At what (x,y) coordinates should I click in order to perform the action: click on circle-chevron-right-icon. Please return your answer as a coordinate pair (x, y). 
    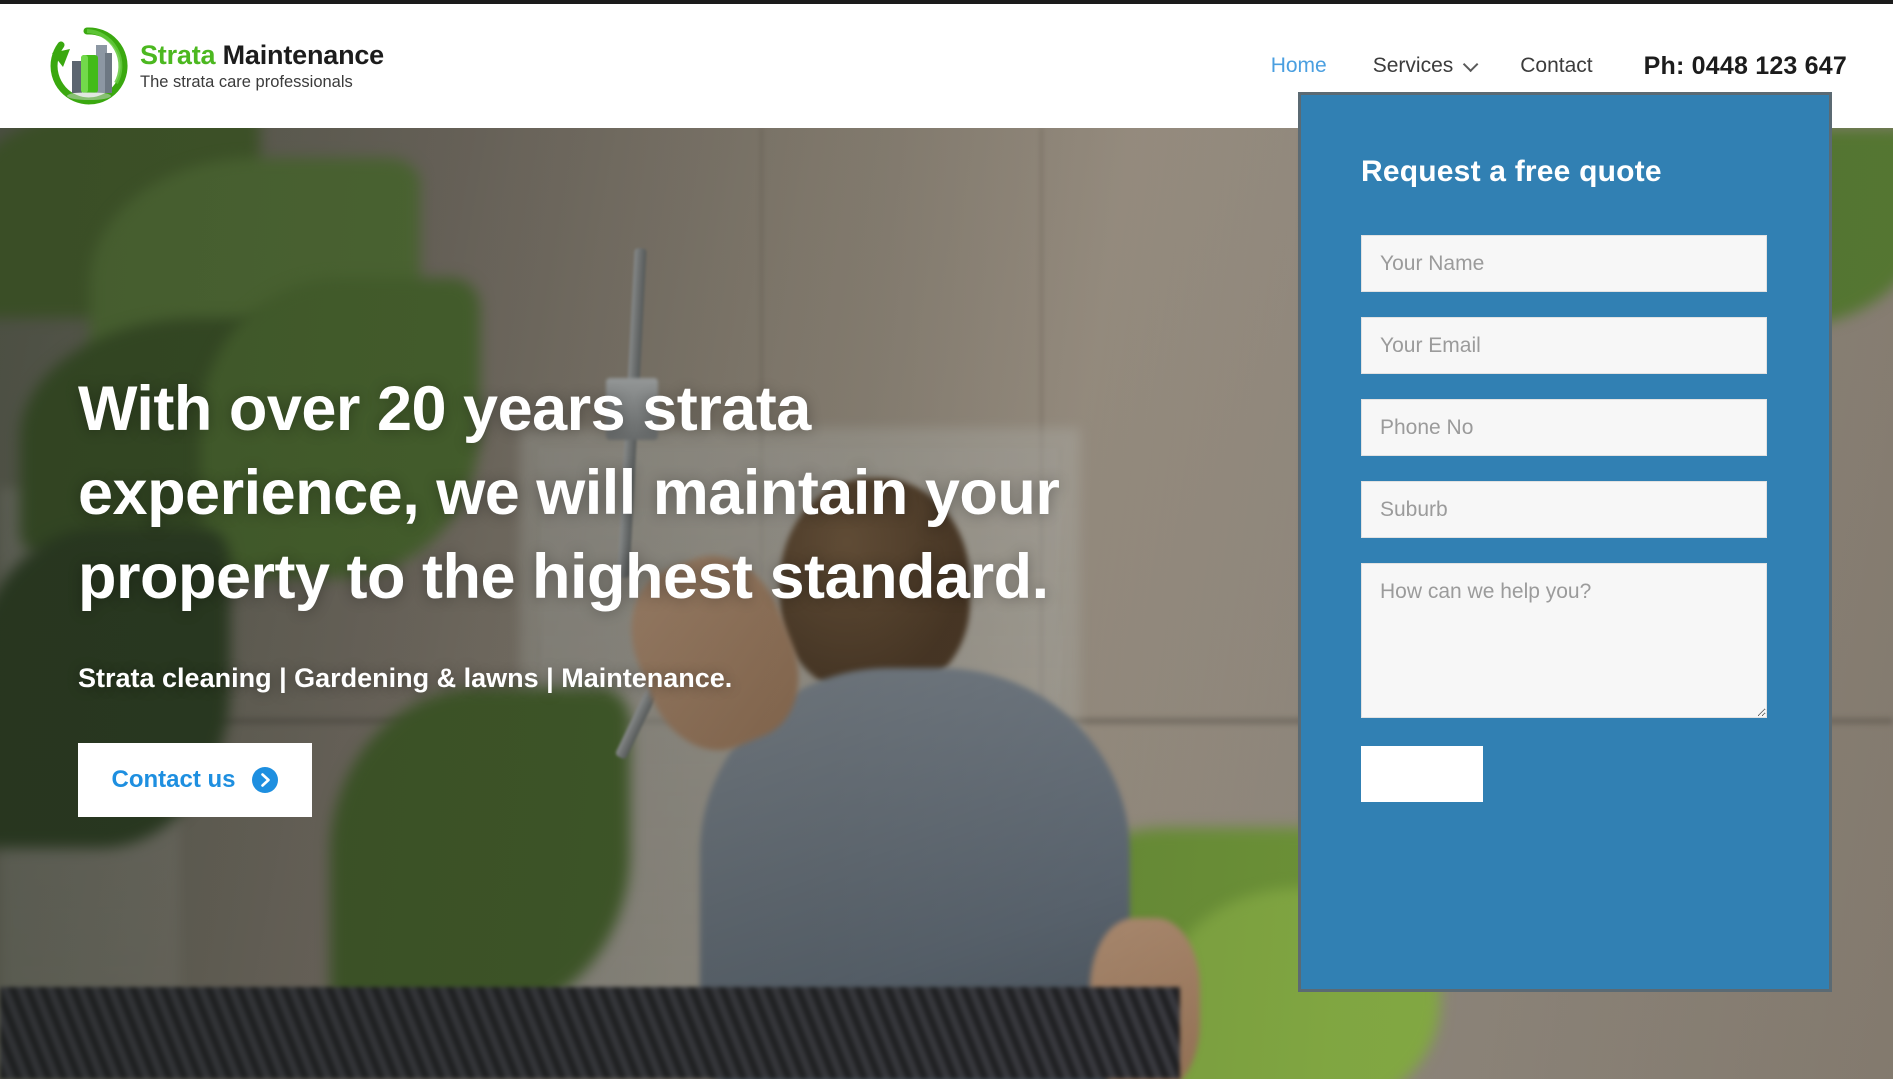
    Looking at the image, I should click on (265, 780).